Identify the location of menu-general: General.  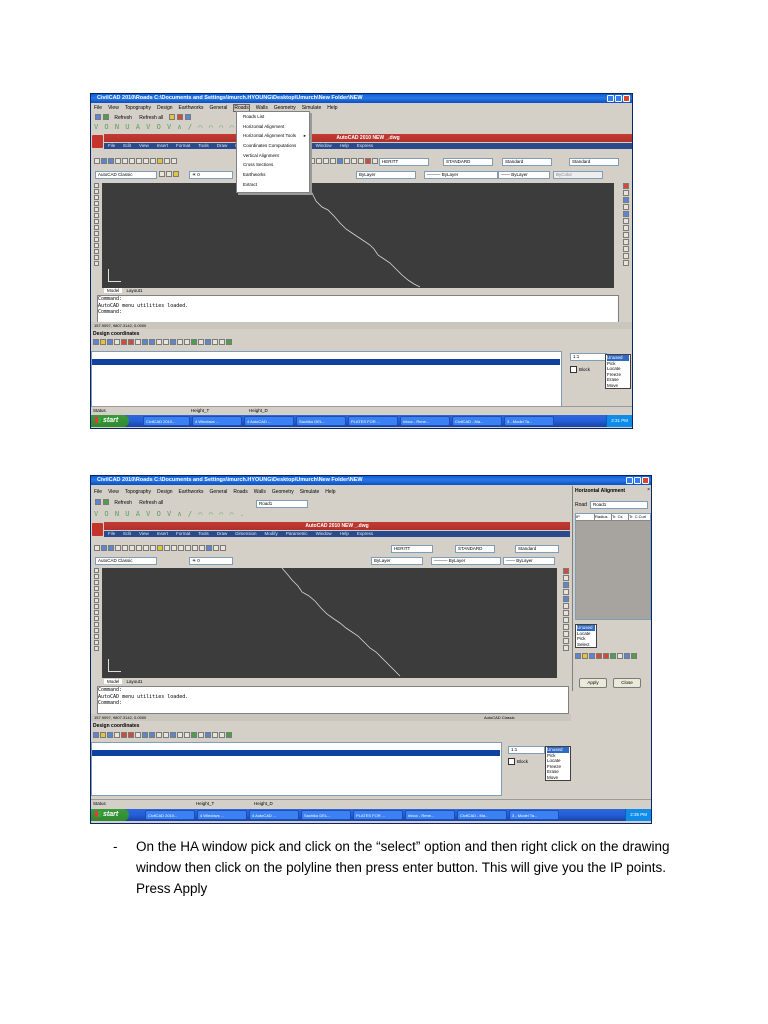
(219, 492).